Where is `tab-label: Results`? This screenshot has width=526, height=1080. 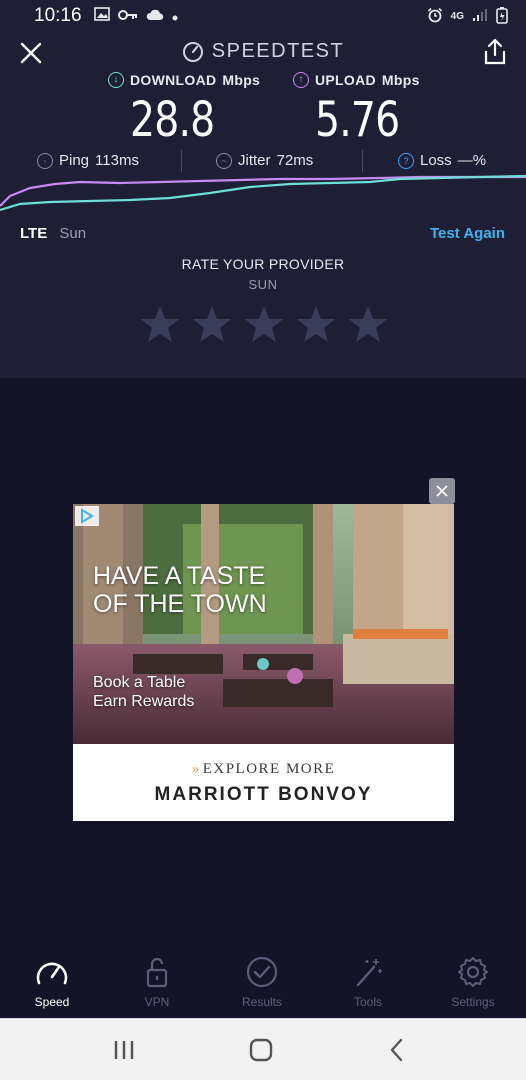
tab-label: Results is located at coordinates (261, 1002).